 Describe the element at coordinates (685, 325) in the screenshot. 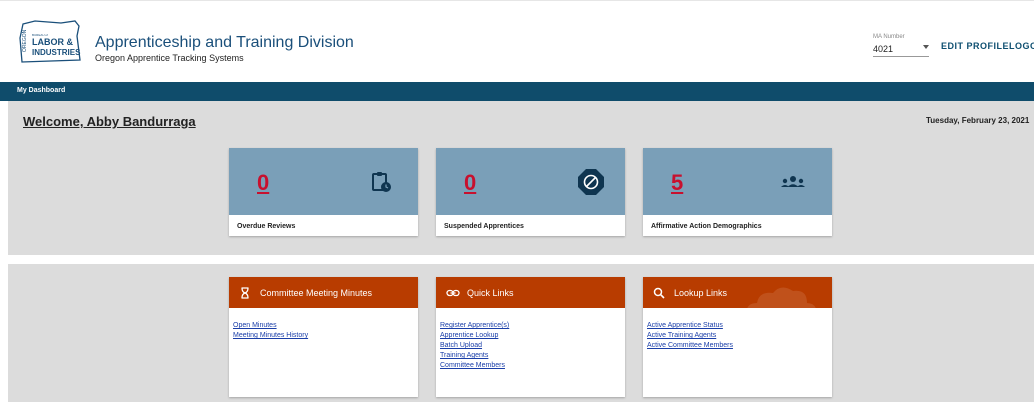

I see `active-apprentice-status-link: Active Apprentice Status` at that location.